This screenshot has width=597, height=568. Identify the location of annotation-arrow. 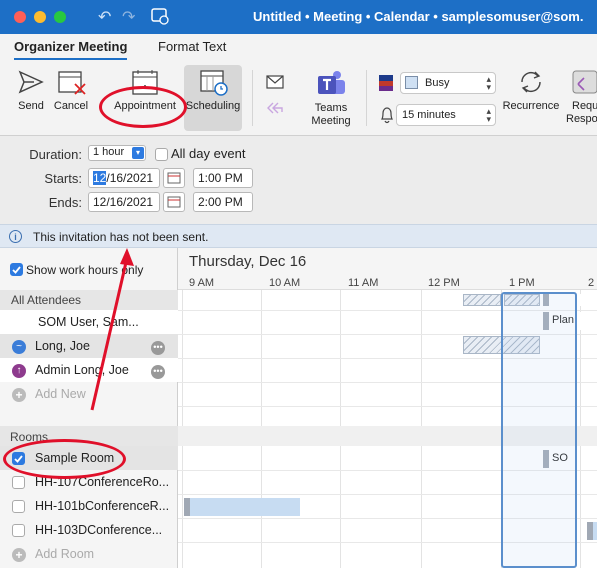
(112, 329).